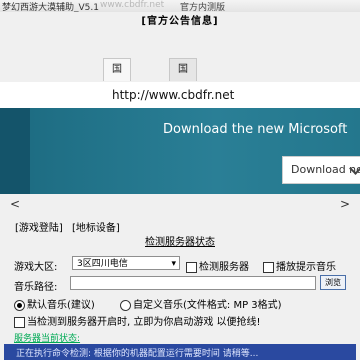  What do you see at coordinates (191, 267) in the screenshot?
I see `check-server-checkbox` at bounding box center [191, 267].